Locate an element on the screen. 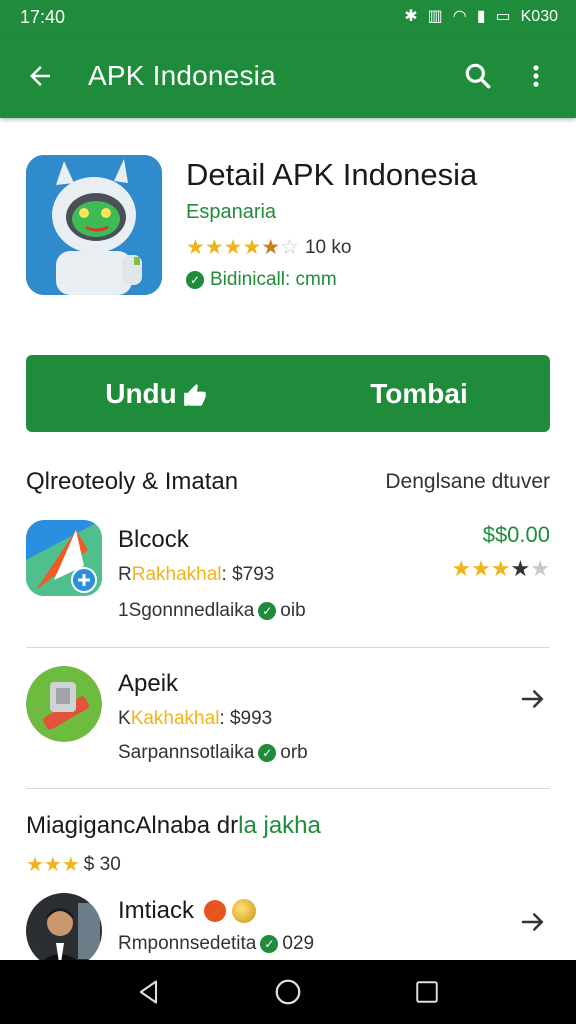 The image size is (576, 1024). download-label: Undu is located at coordinates (141, 393).